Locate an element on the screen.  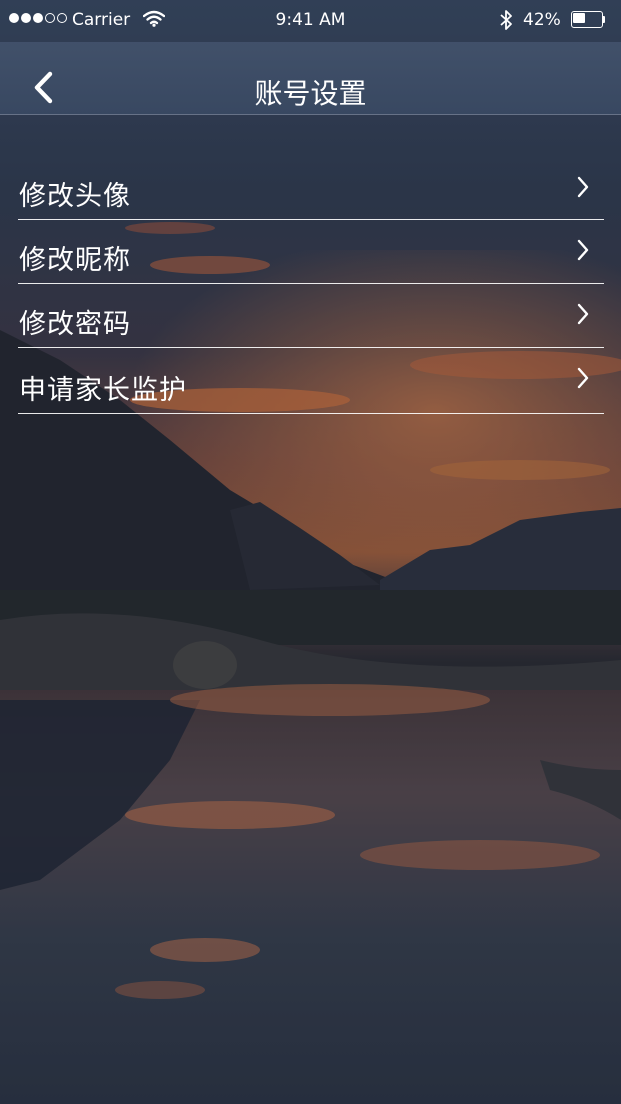
status-bar: Carrier 9:41 AM 42% is located at coordinates (310, 21).